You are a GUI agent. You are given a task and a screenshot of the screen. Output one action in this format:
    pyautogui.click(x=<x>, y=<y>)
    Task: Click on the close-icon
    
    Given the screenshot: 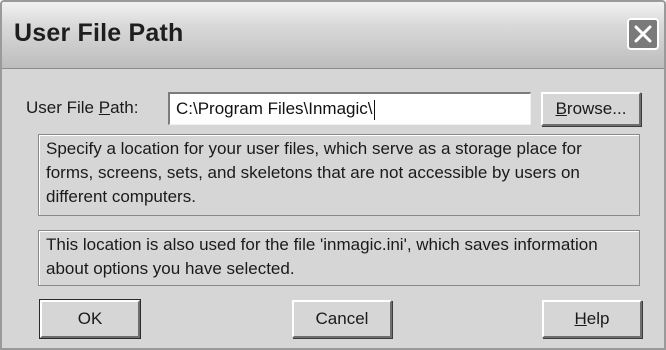 What is the action you would take?
    pyautogui.click(x=643, y=34)
    